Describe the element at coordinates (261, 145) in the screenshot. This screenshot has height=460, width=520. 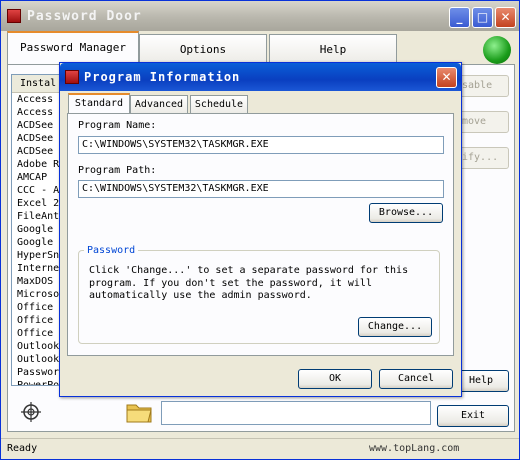
I see `program-name-field: C:\WINDOWS\SYSTEM32\TASKMGR.EXE` at that location.